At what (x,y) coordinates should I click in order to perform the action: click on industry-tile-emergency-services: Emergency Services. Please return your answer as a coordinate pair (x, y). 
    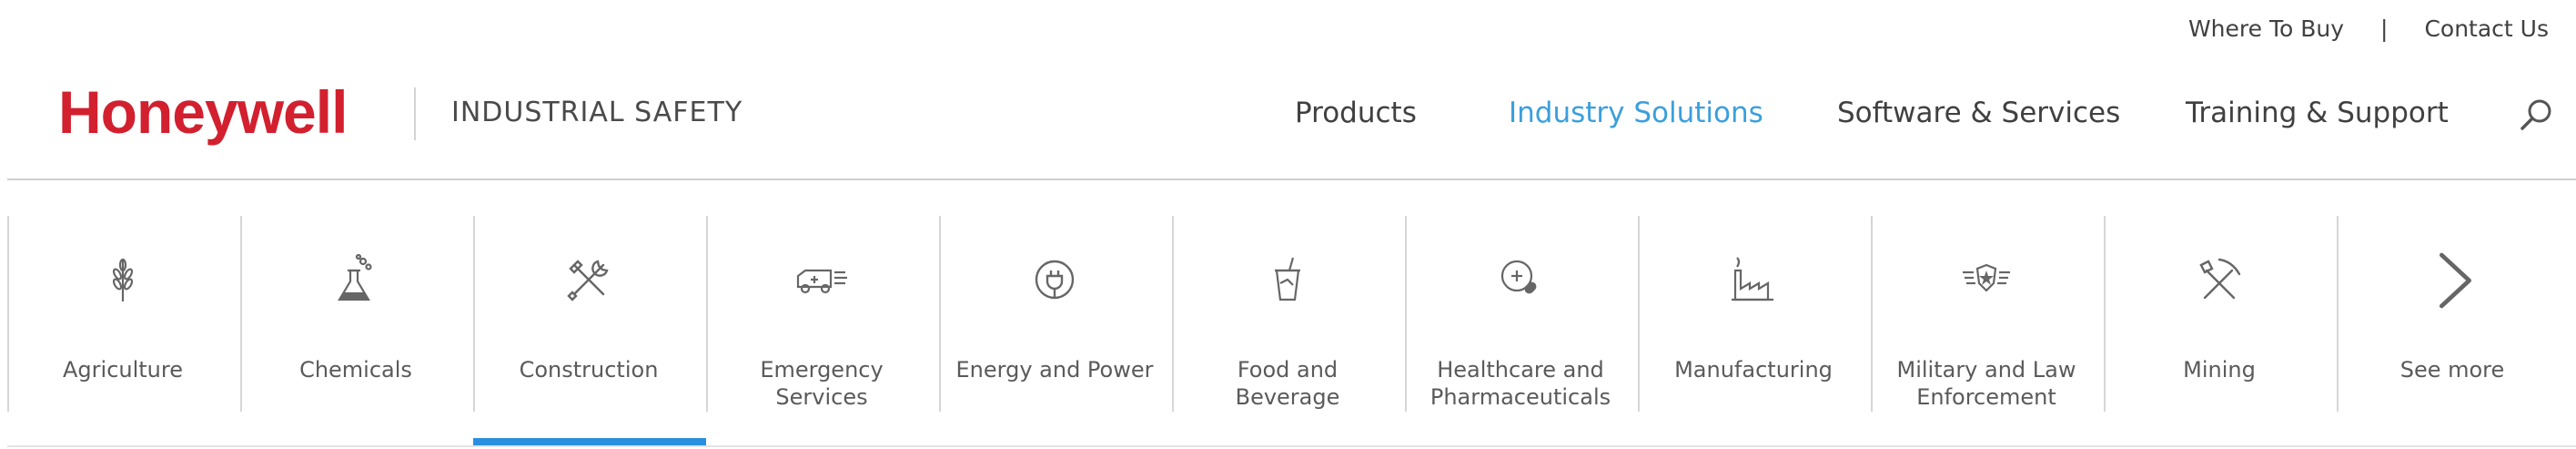
    Looking at the image, I should click on (821, 314).